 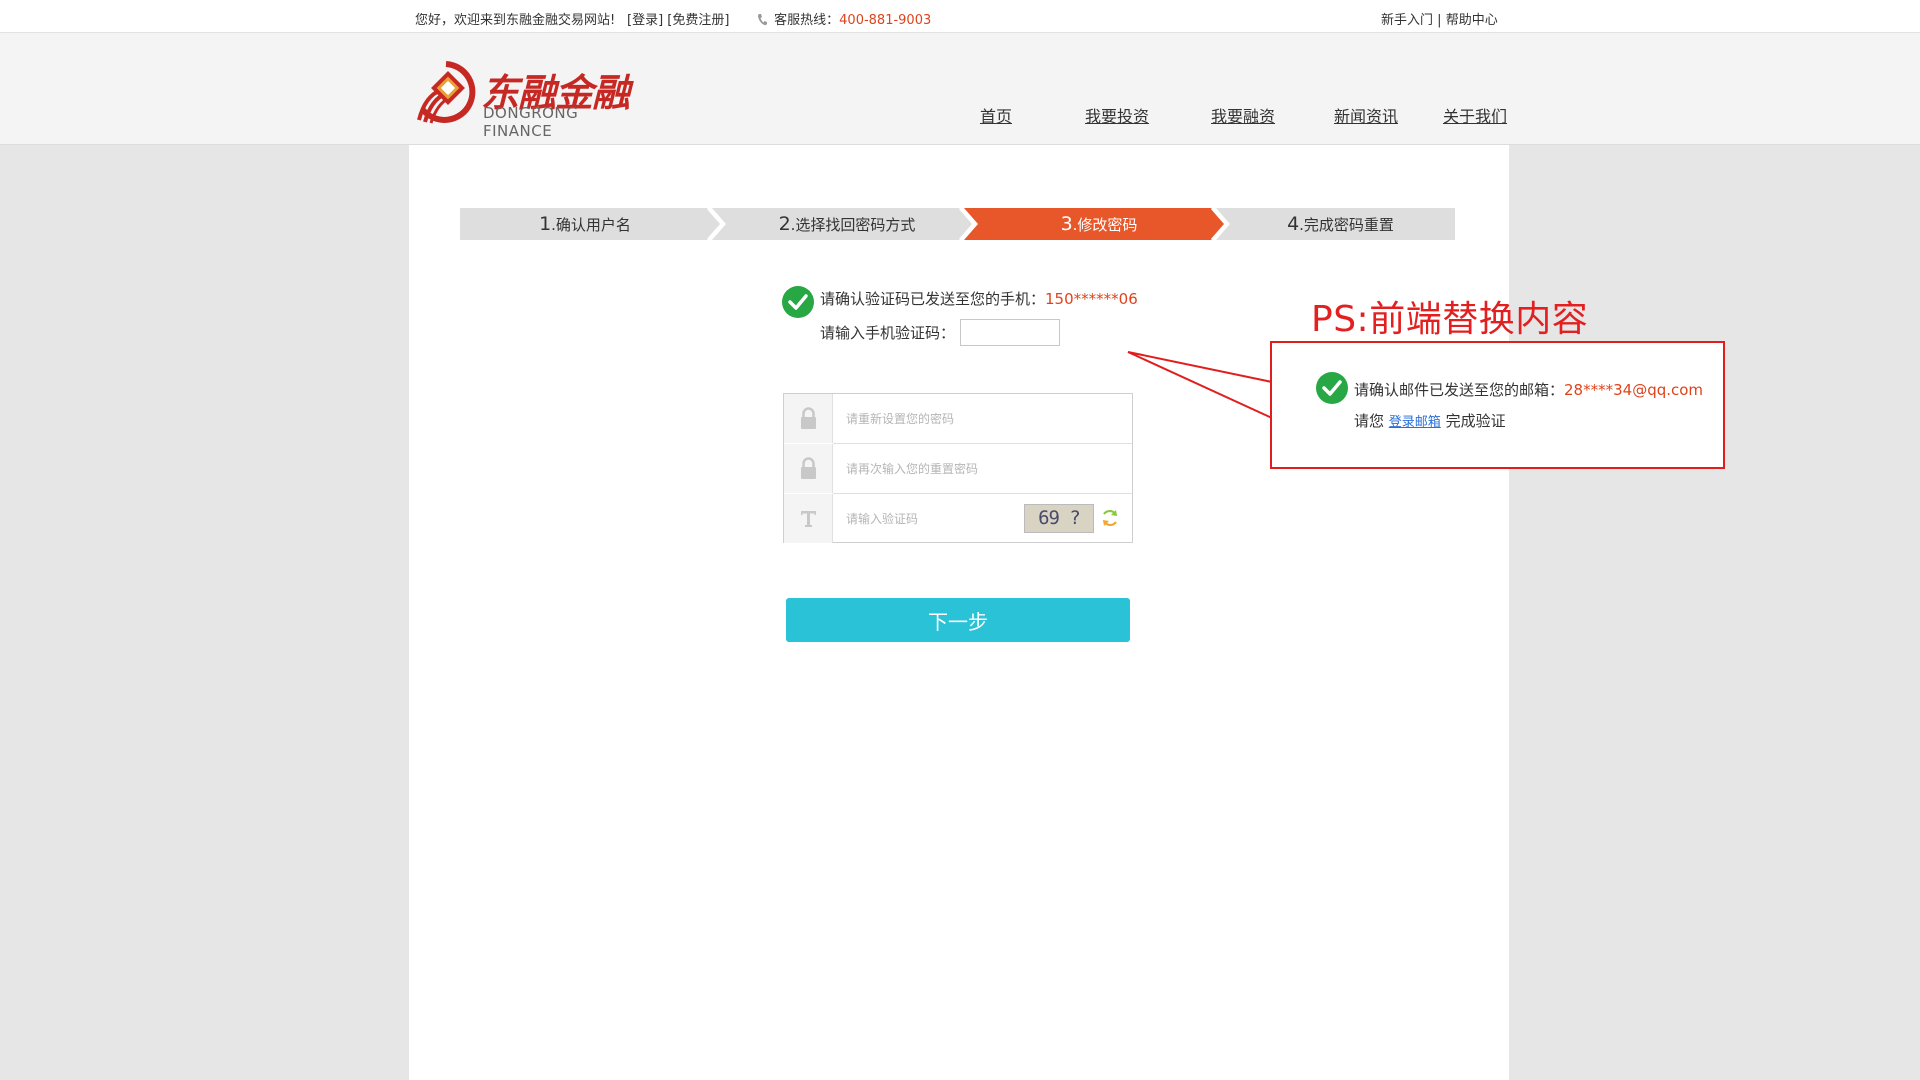 I want to click on step-progress: 1.确认用户名 2.选择找回密码方式 3.修改密码 4.完成密码重置, so click(x=957, y=224).